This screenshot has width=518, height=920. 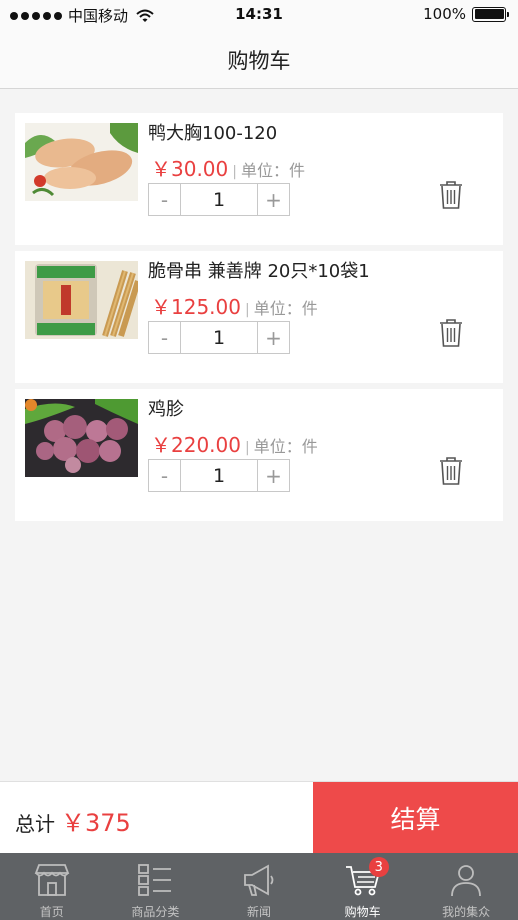 I want to click on battery-icon, so click(x=490, y=14).